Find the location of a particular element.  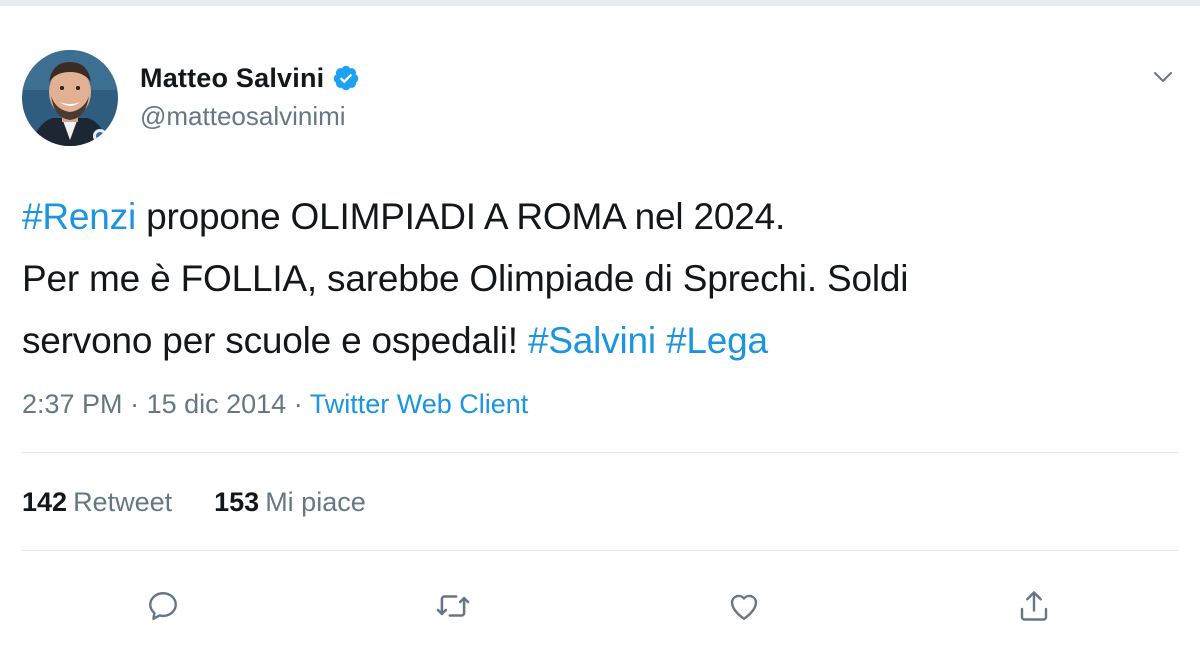

tweet-time: 2:37 PM is located at coordinates (72, 404).